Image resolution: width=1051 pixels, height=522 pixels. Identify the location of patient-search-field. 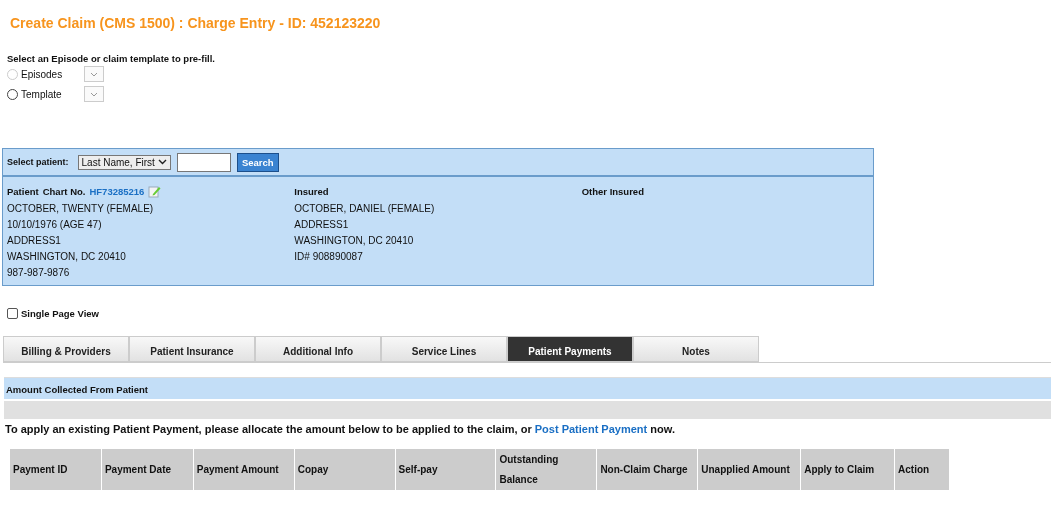
(203, 162).